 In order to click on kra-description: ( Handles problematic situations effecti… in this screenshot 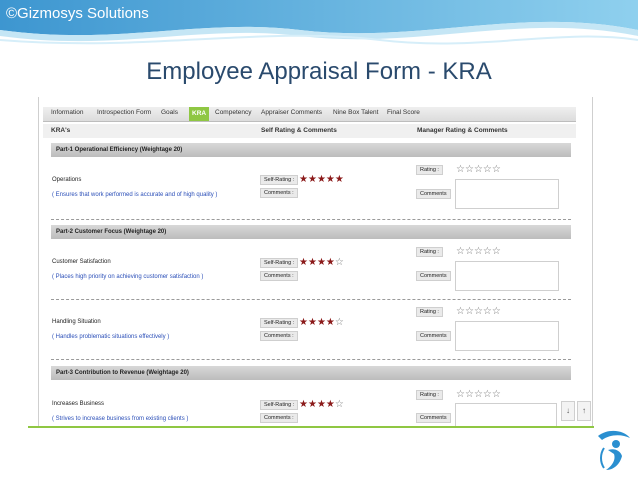, I will do `click(111, 337)`.